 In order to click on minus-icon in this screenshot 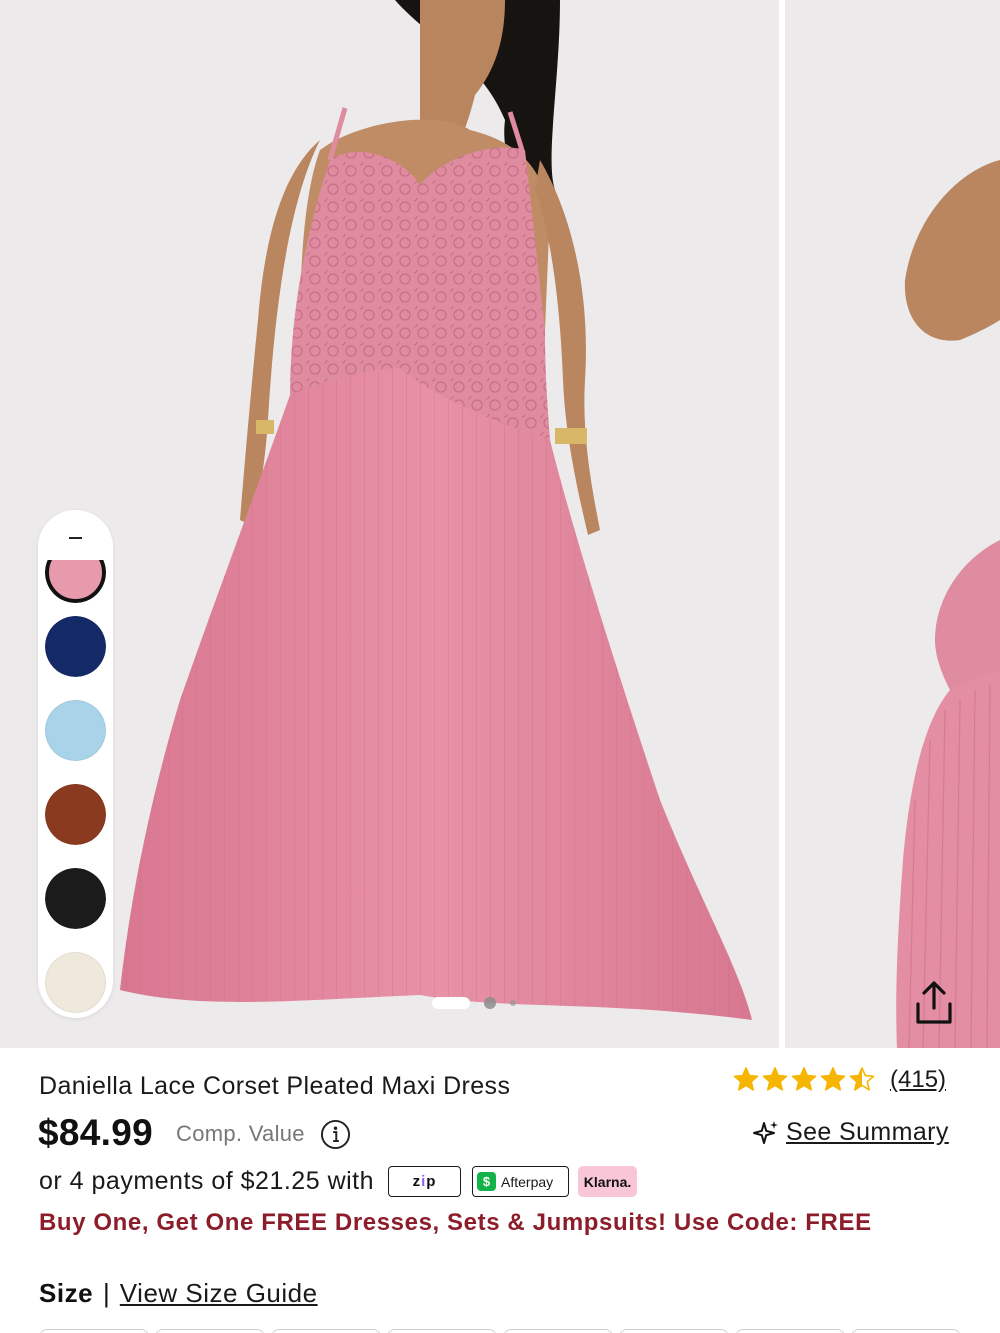, I will do `click(75, 538)`.